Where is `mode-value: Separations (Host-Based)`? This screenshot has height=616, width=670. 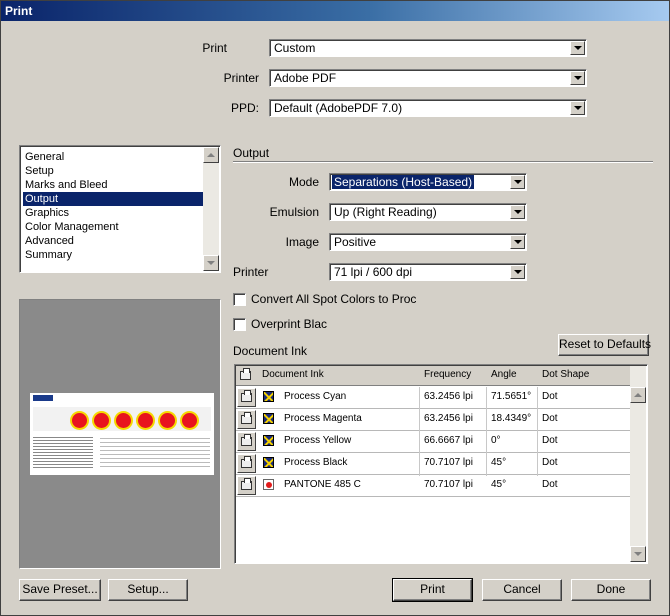
mode-value: Separations (Host-Based) is located at coordinates (403, 182).